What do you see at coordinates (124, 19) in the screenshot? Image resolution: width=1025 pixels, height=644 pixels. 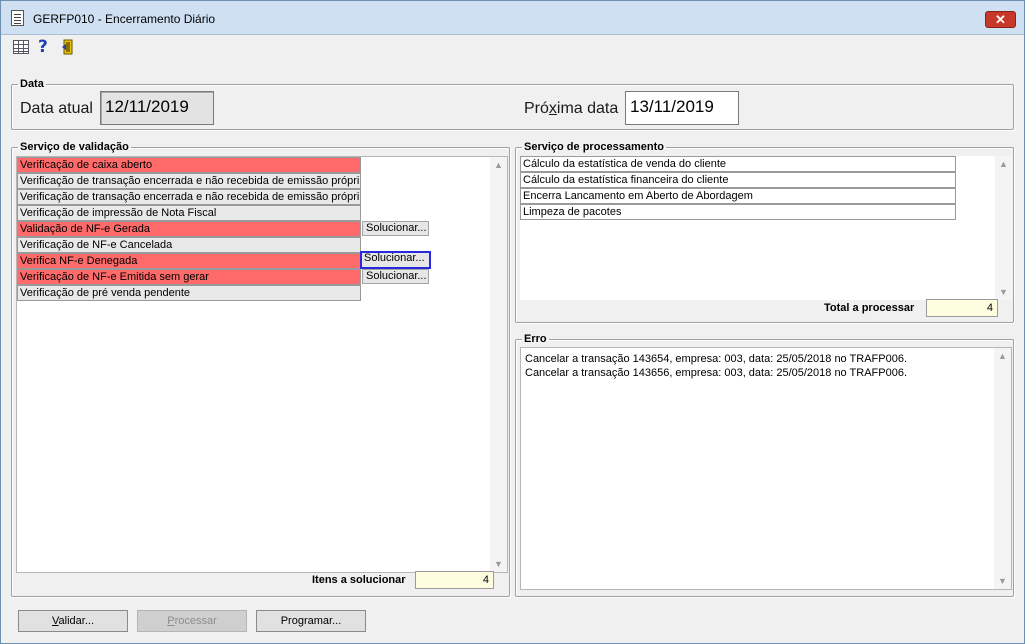 I see `window-title: GERFP010 - Encerramento Diário` at bounding box center [124, 19].